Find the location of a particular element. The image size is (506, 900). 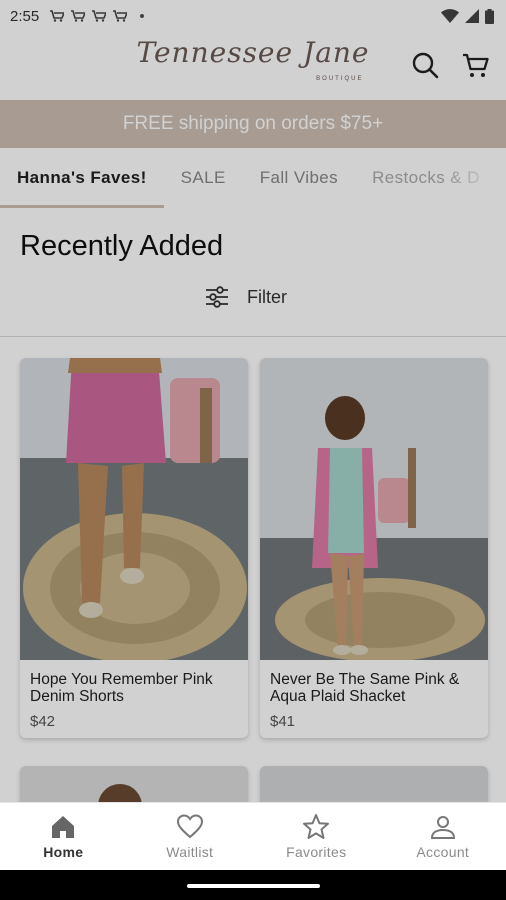

filter-label: Filter is located at coordinates (267, 296).